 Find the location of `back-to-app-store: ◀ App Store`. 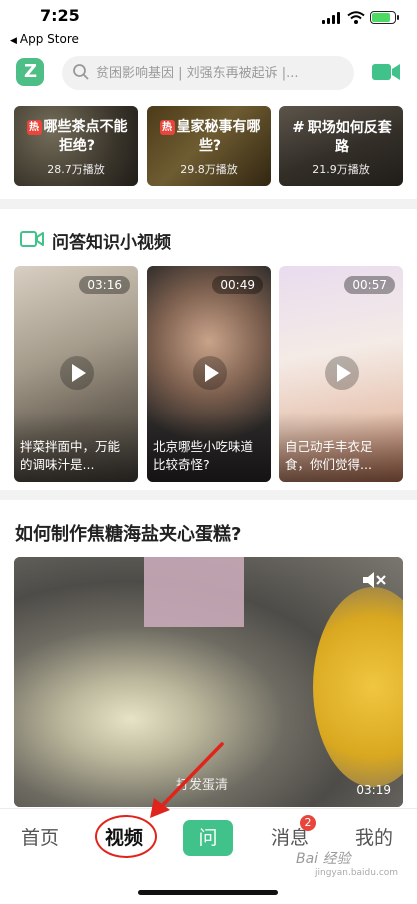

back-to-app-store: ◀ App Store is located at coordinates (44, 39).